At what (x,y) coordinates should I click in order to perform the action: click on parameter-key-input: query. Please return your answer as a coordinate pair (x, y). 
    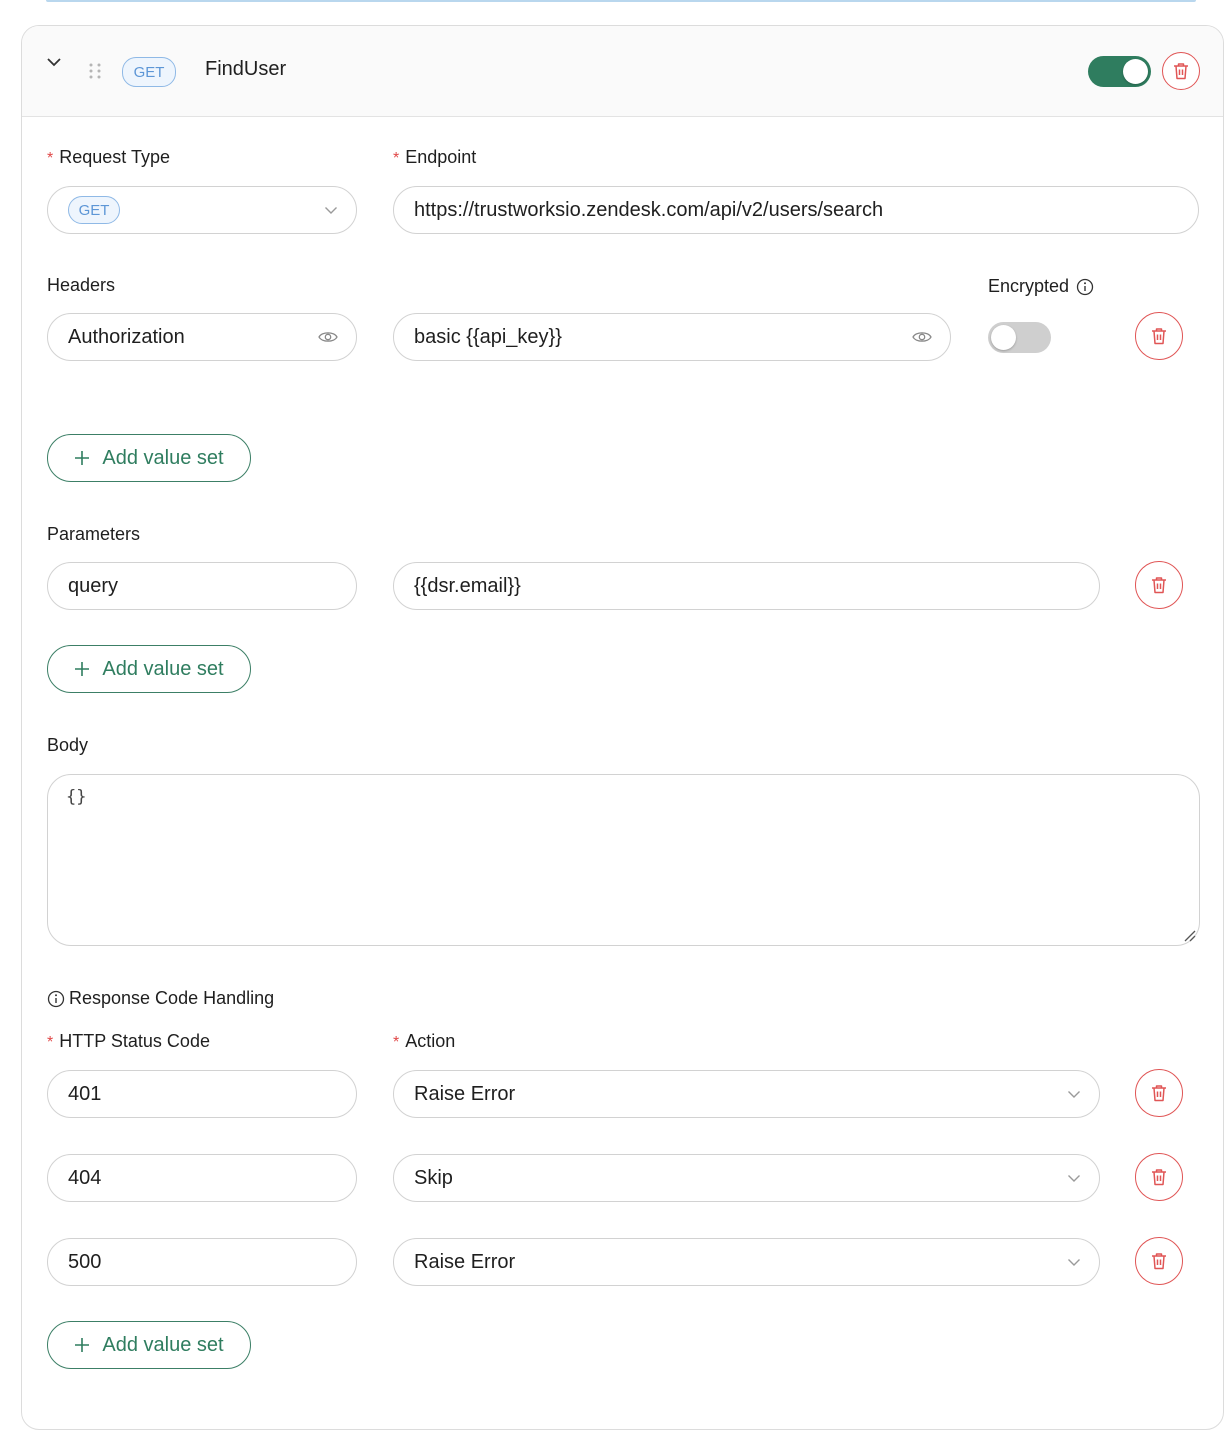
    Looking at the image, I should click on (202, 586).